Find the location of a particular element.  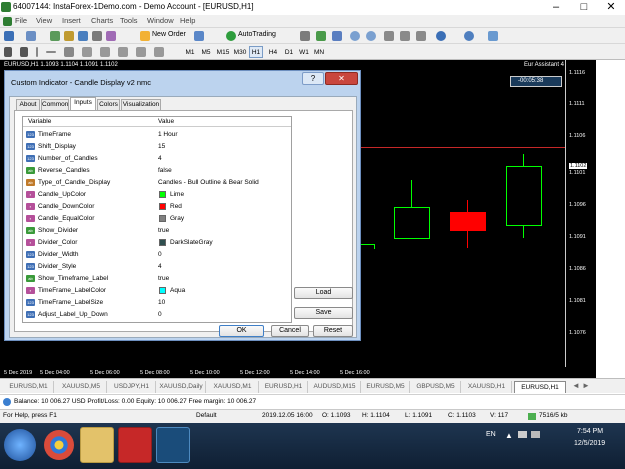

chart-tab-0: EURUSD,M1 is located at coordinates (29, 387).